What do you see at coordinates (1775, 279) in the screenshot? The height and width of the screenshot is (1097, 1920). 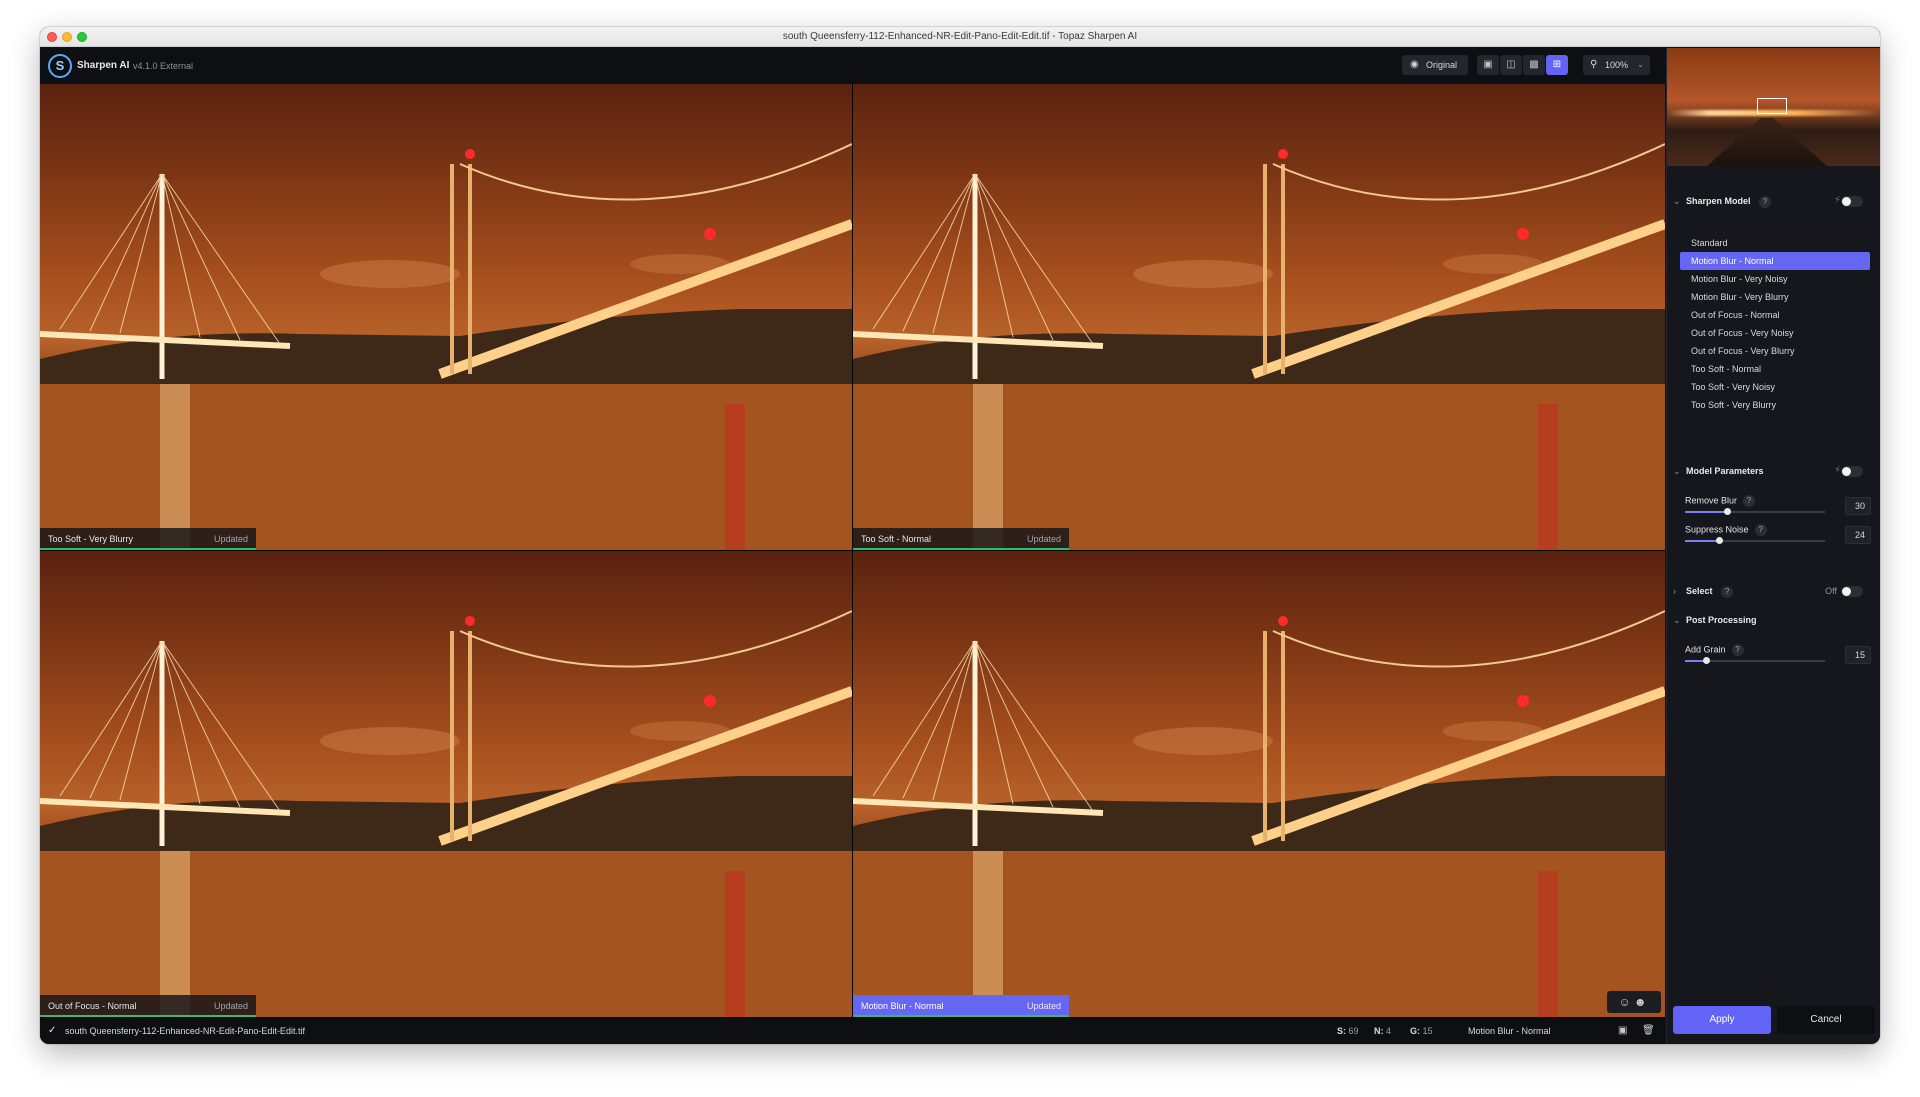 I see `model-option-motion-blur-very-noisy: Motion Blur - Very Noisy` at bounding box center [1775, 279].